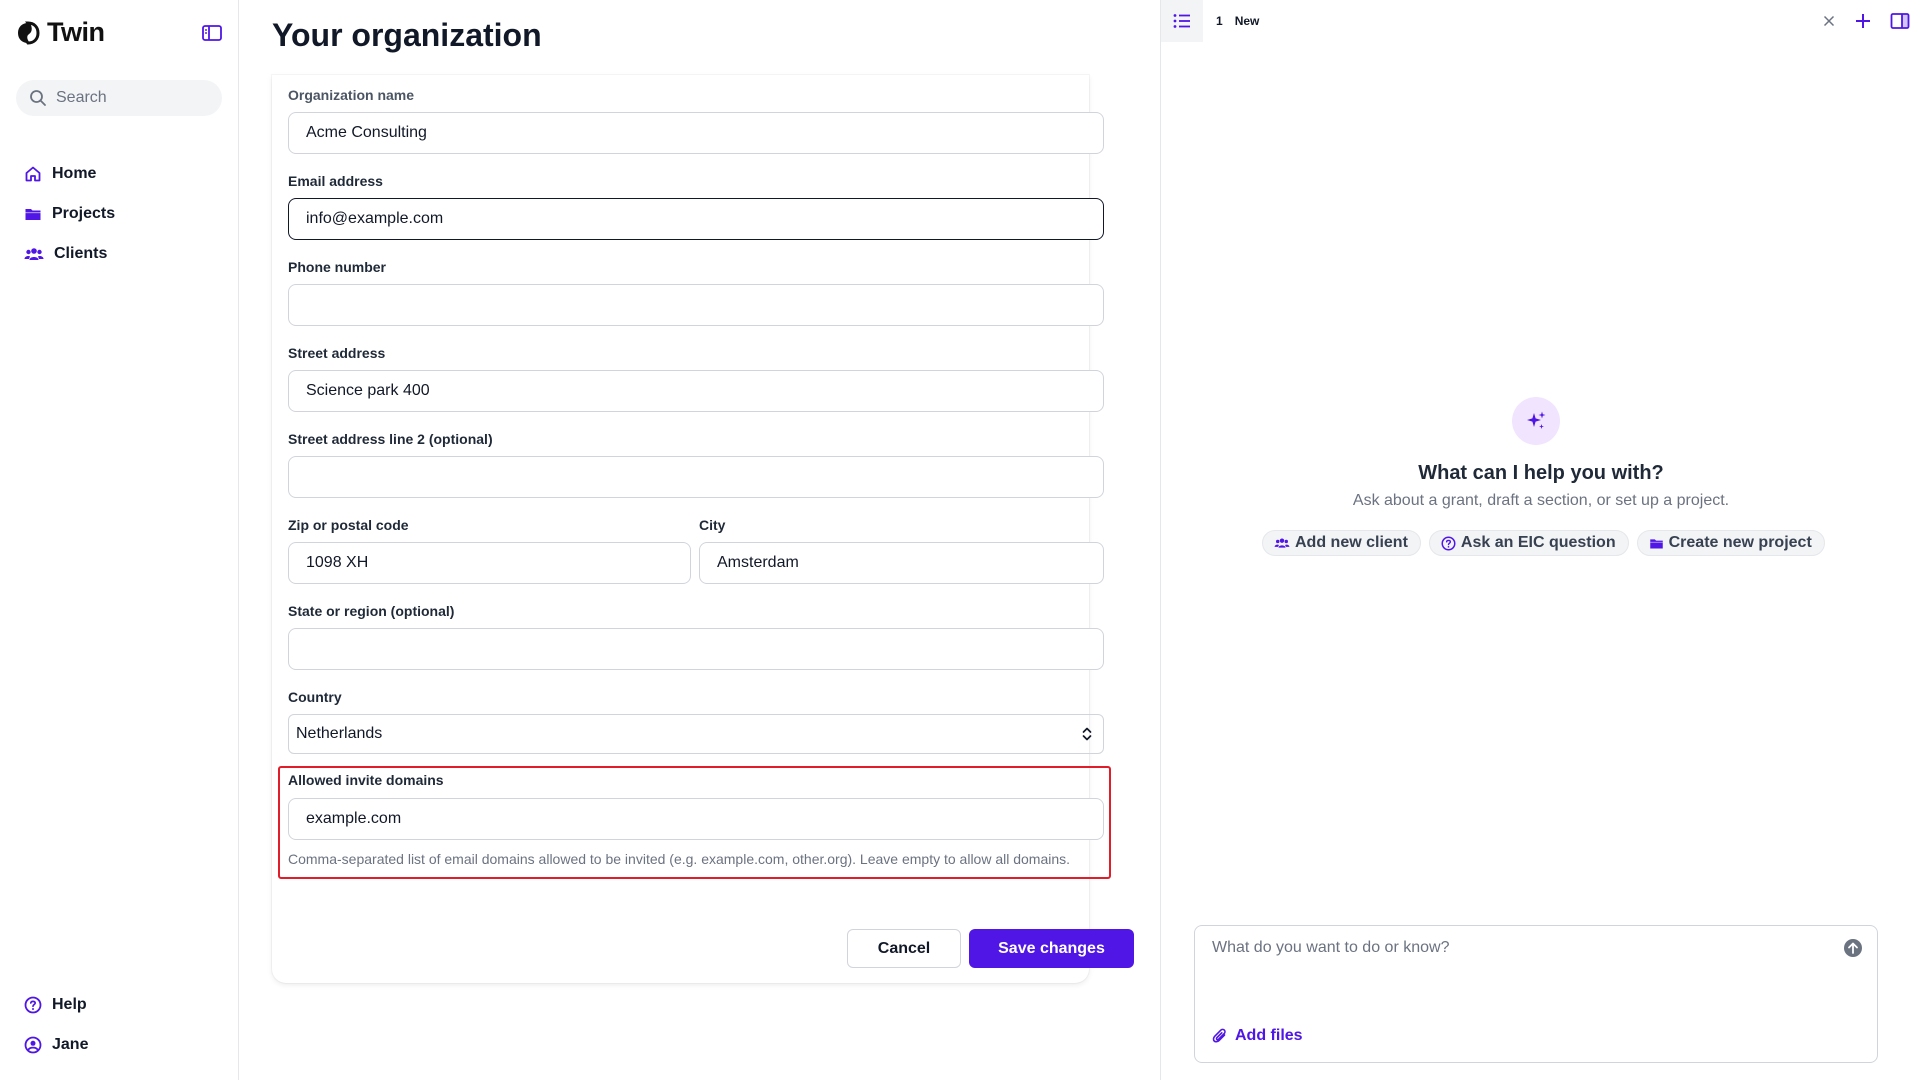  What do you see at coordinates (1051, 948) in the screenshot?
I see `save-changes-button: Save changes` at bounding box center [1051, 948].